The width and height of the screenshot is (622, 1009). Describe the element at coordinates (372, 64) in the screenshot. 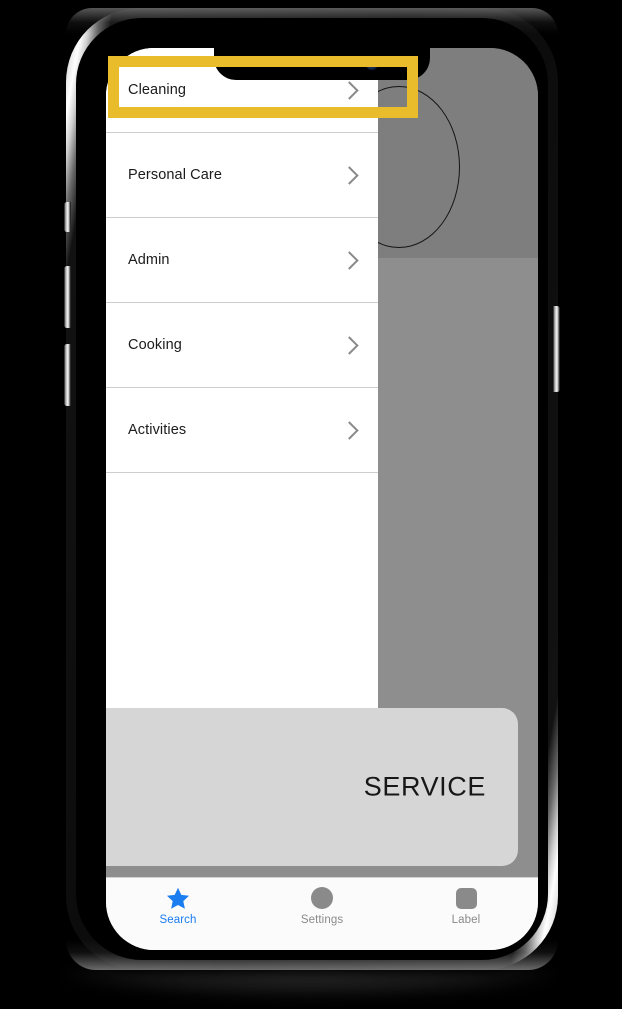

I see `front-camera-icon` at that location.